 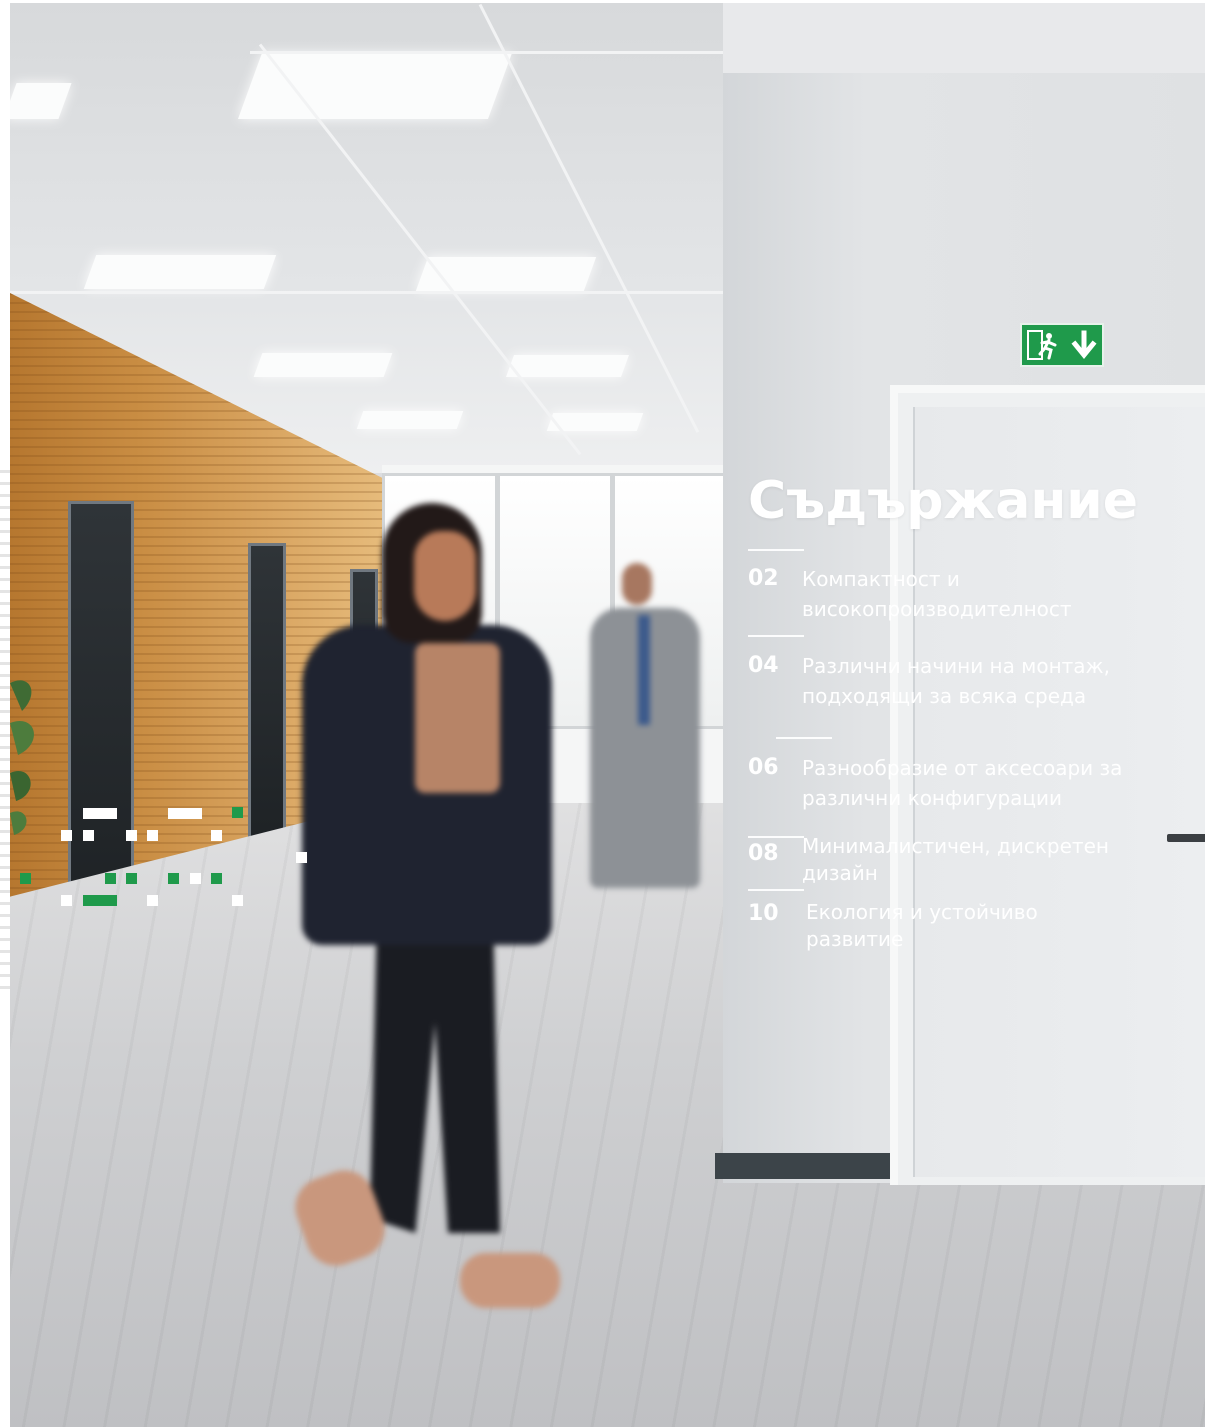 I want to click on woman-shoe, so click(x=510, y=1280).